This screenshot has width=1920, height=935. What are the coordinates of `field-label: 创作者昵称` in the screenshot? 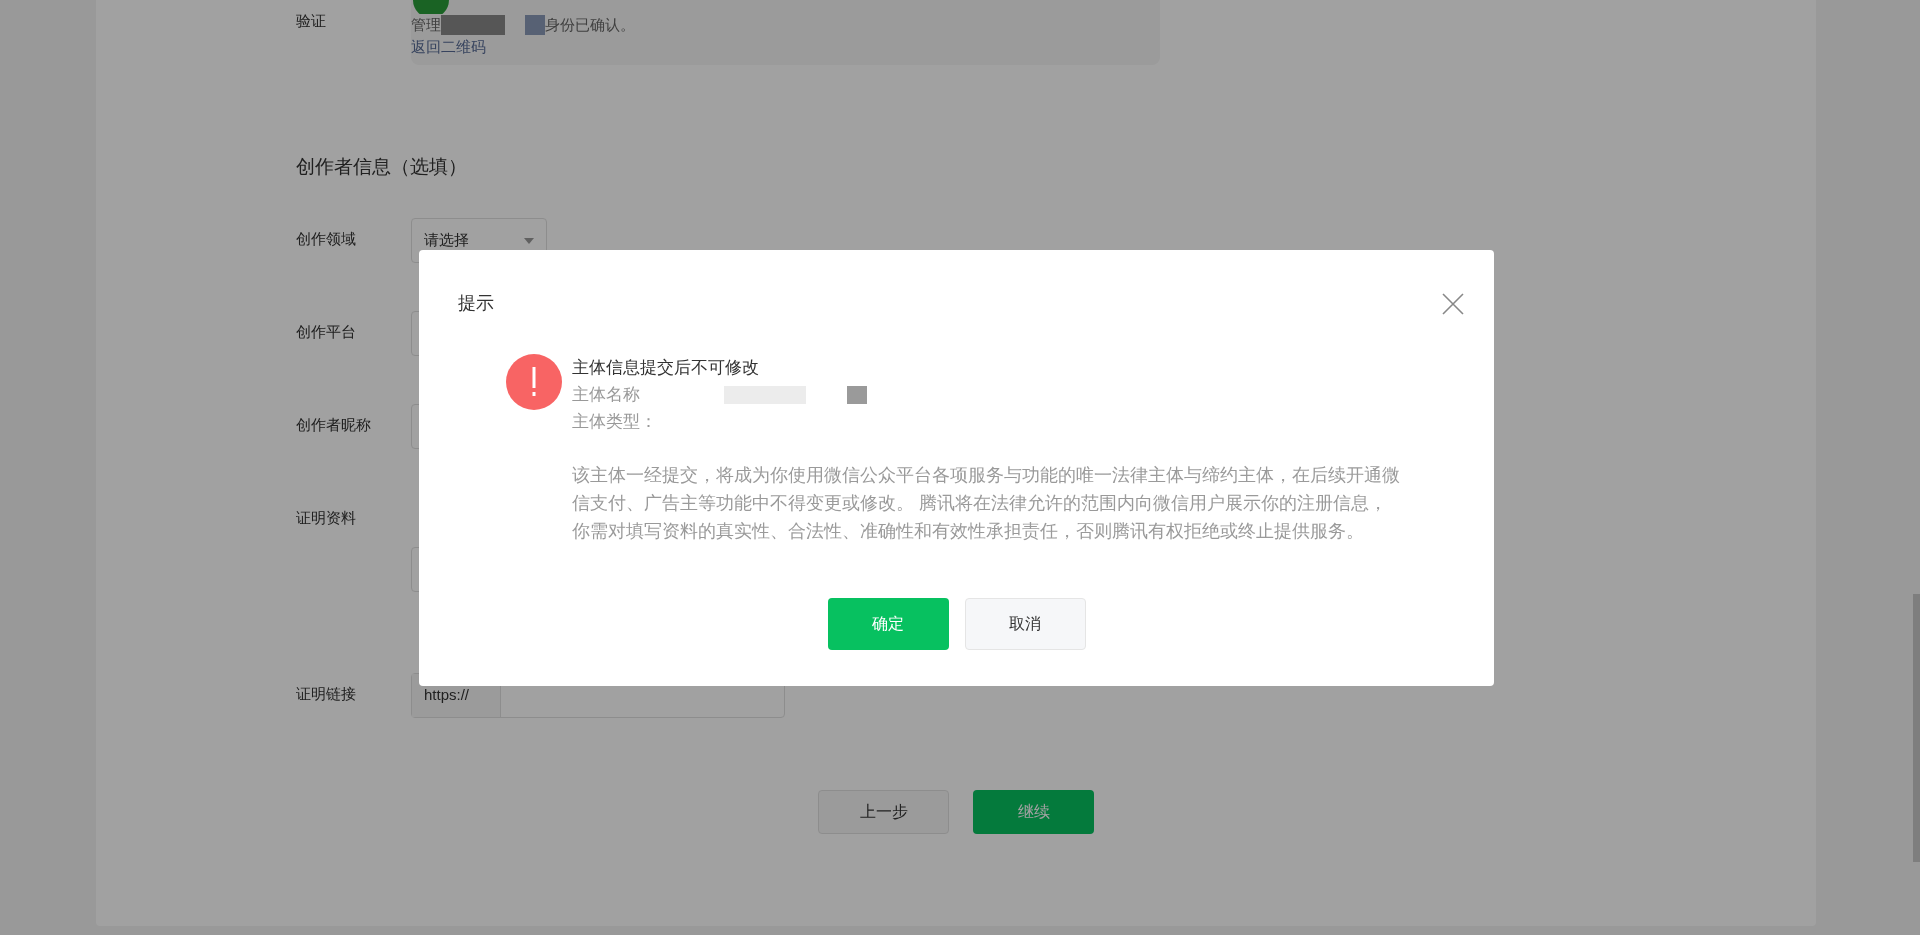 It's located at (334, 425).